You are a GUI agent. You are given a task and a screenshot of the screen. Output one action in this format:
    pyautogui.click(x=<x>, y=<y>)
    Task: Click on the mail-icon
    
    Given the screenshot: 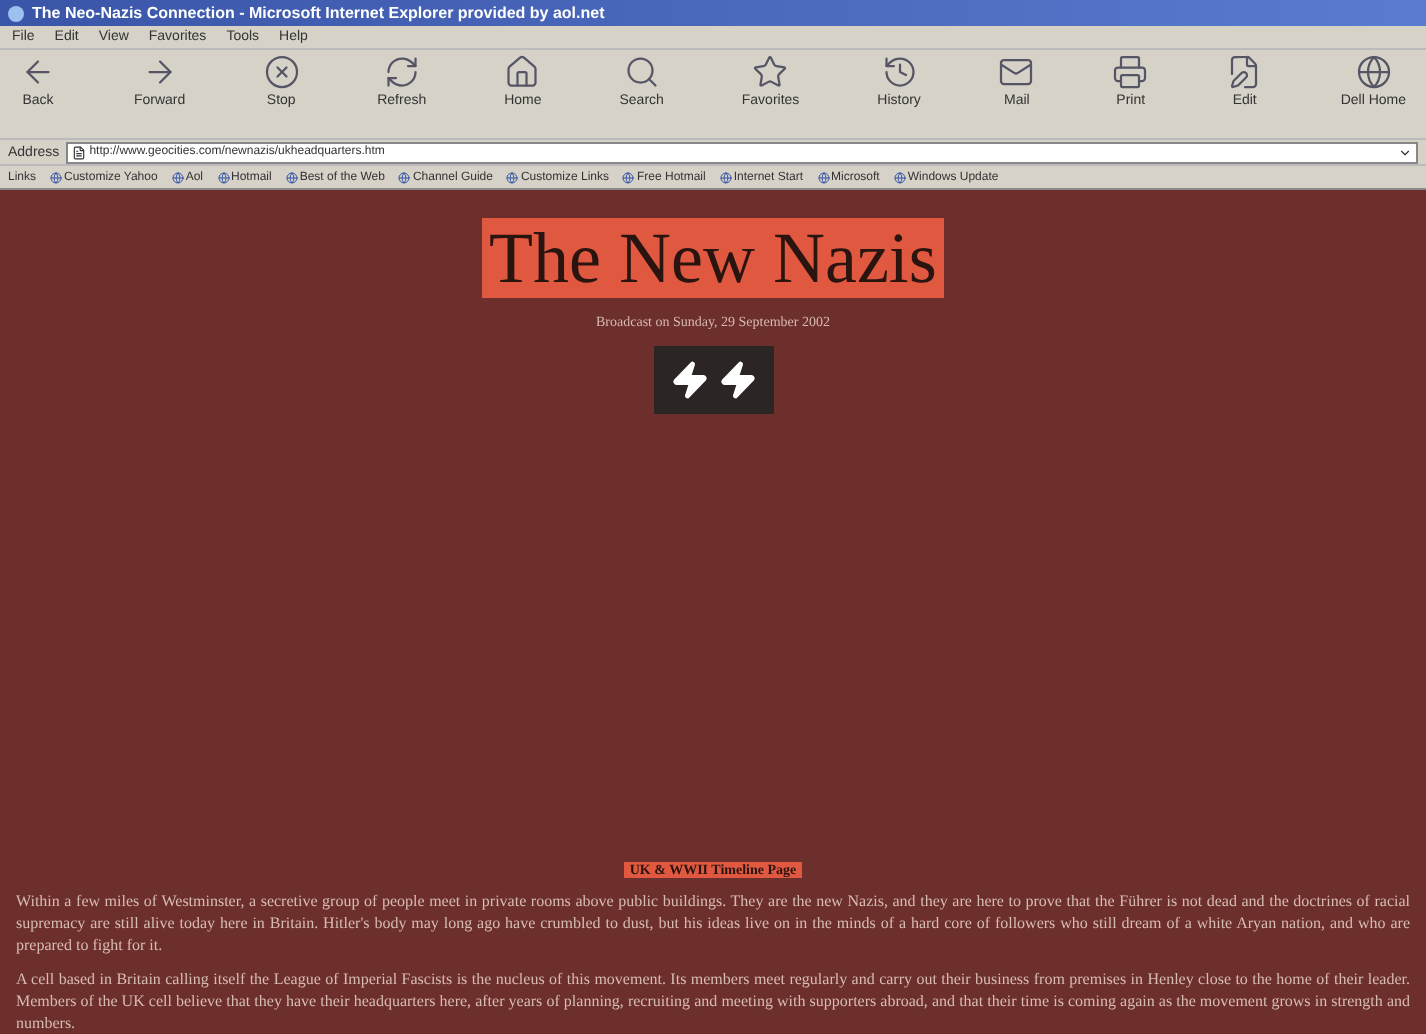 What is the action you would take?
    pyautogui.click(x=1016, y=72)
    